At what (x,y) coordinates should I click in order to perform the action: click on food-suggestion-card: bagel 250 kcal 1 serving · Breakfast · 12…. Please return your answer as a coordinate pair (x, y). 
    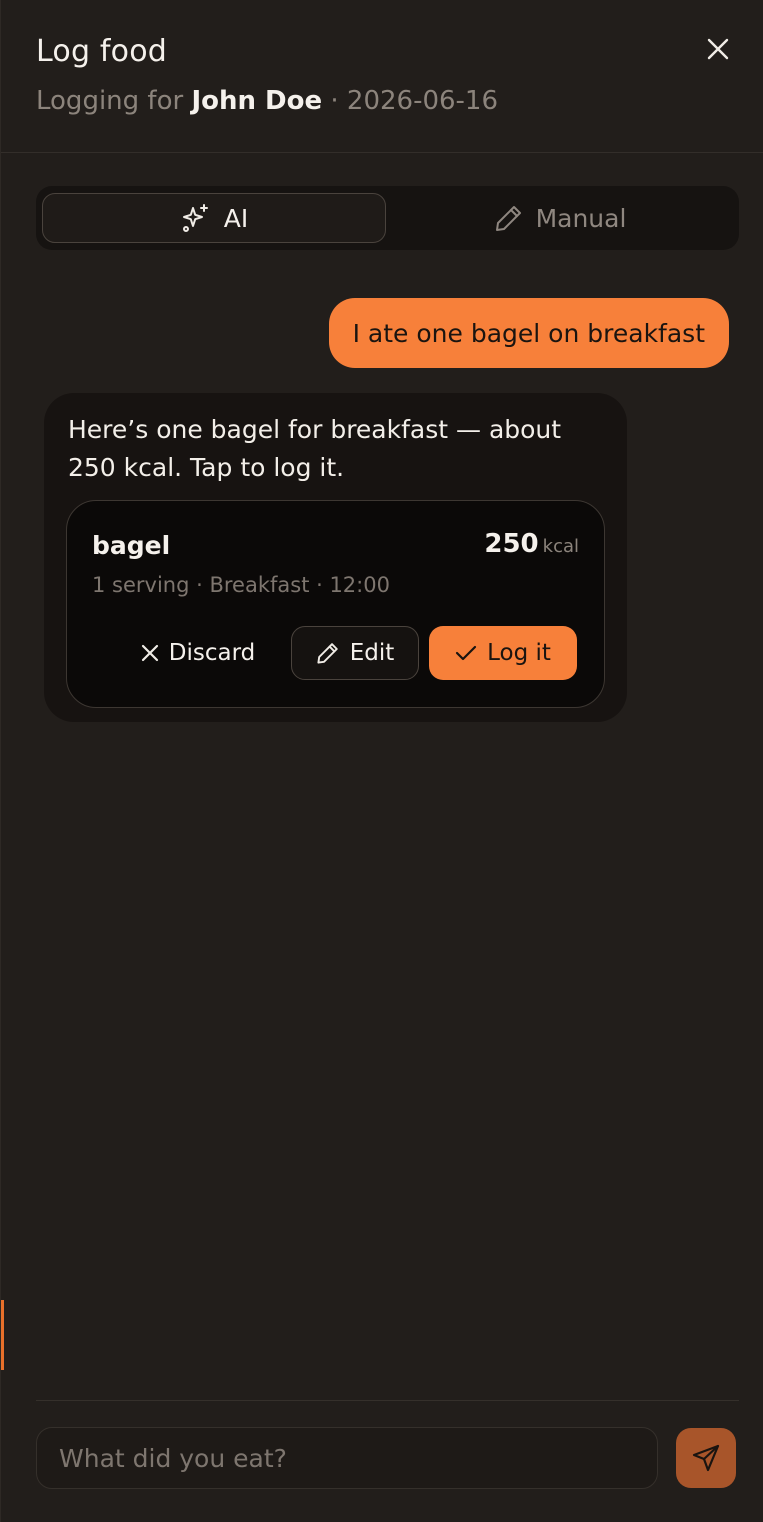
    Looking at the image, I should click on (335, 604).